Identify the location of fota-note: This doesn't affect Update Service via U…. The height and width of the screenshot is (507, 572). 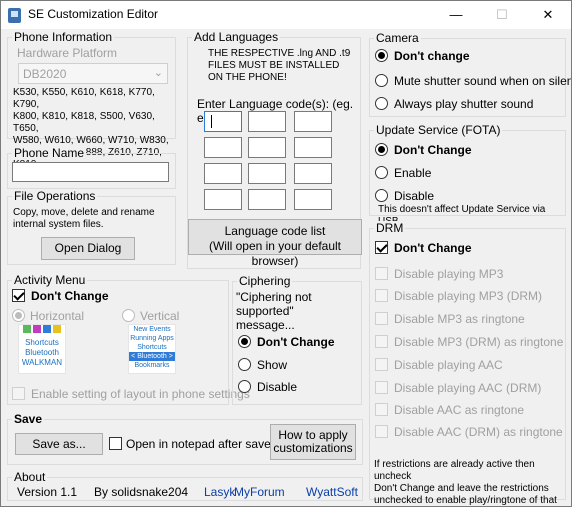
(462, 215).